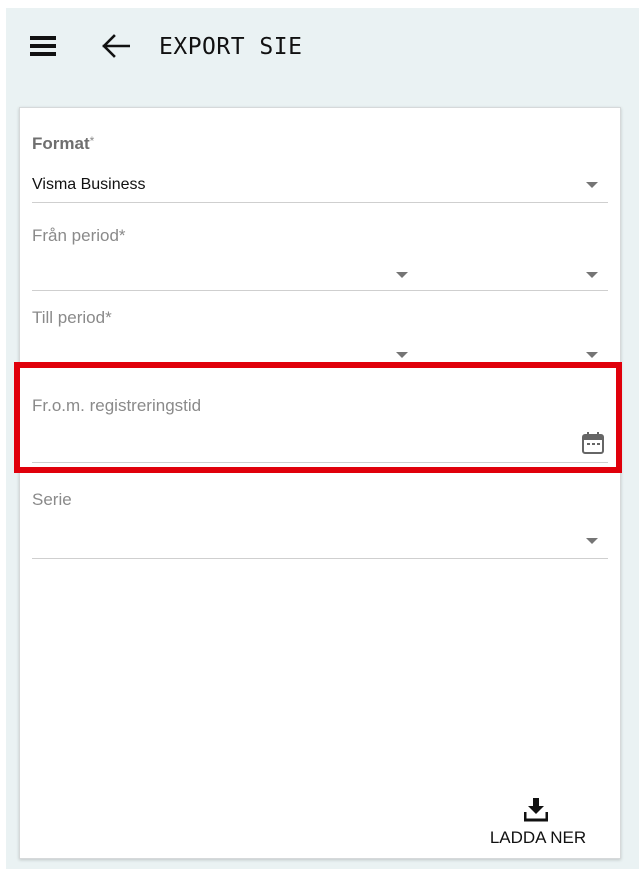 The height and width of the screenshot is (869, 639). I want to click on serie-underline, so click(320, 558).